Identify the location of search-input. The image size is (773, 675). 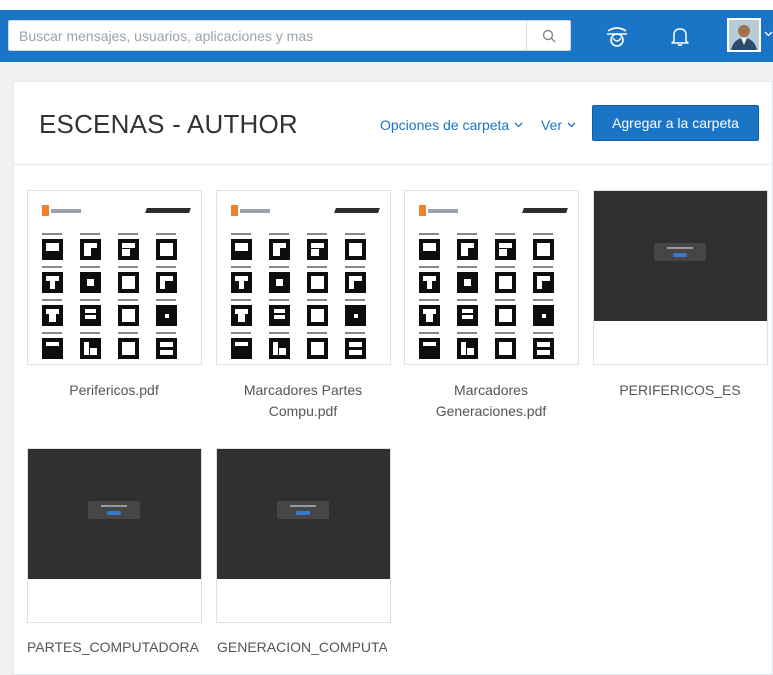
(267, 35).